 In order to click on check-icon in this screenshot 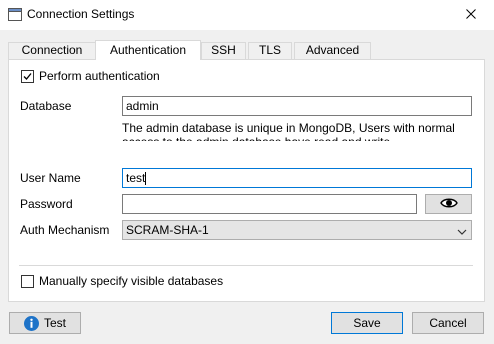, I will do `click(27, 76)`.